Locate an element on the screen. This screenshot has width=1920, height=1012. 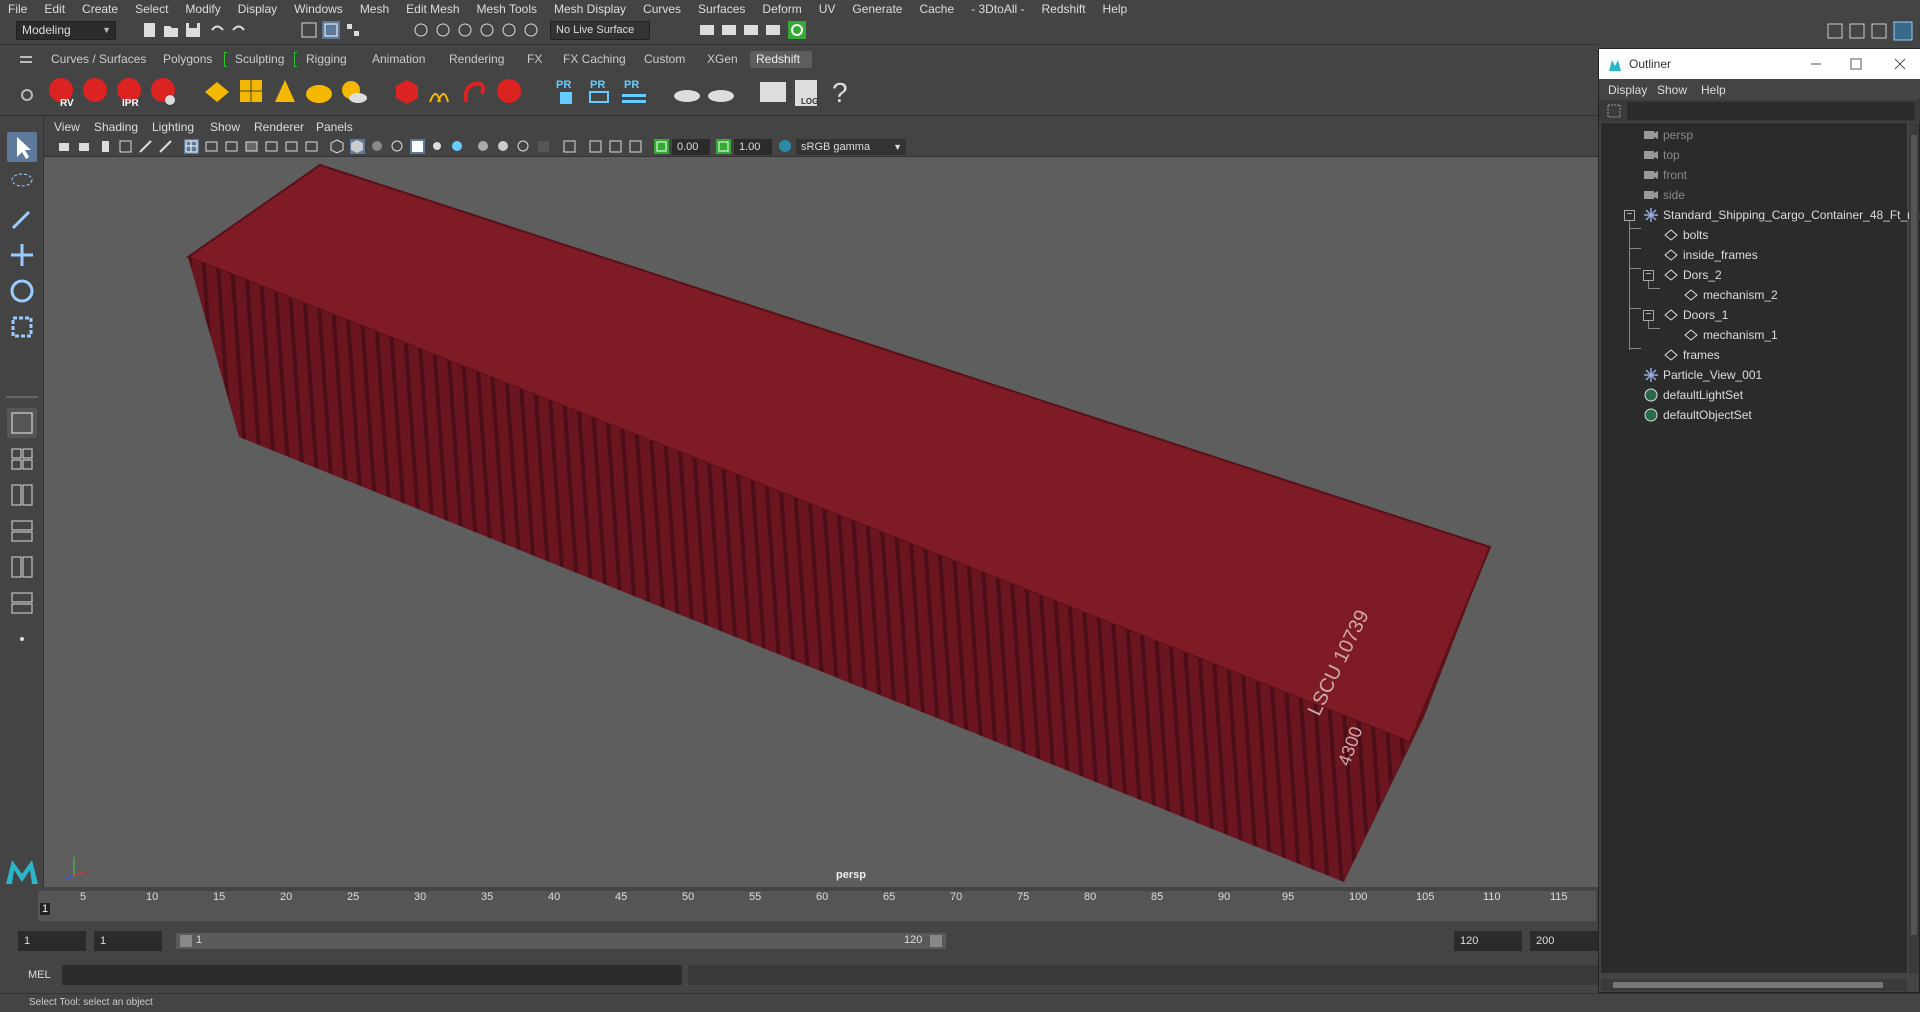
range-end-handle is located at coordinates (936, 941).